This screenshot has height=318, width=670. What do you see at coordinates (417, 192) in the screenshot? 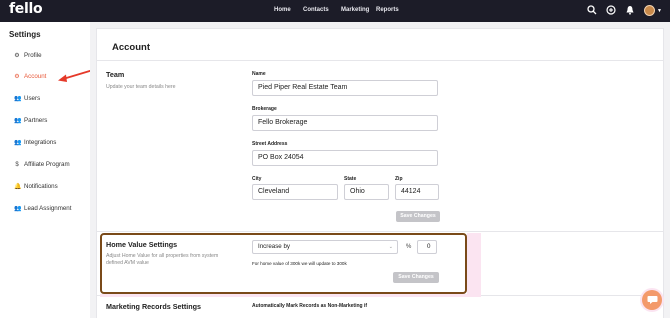
I see `zip-input: 44124` at bounding box center [417, 192].